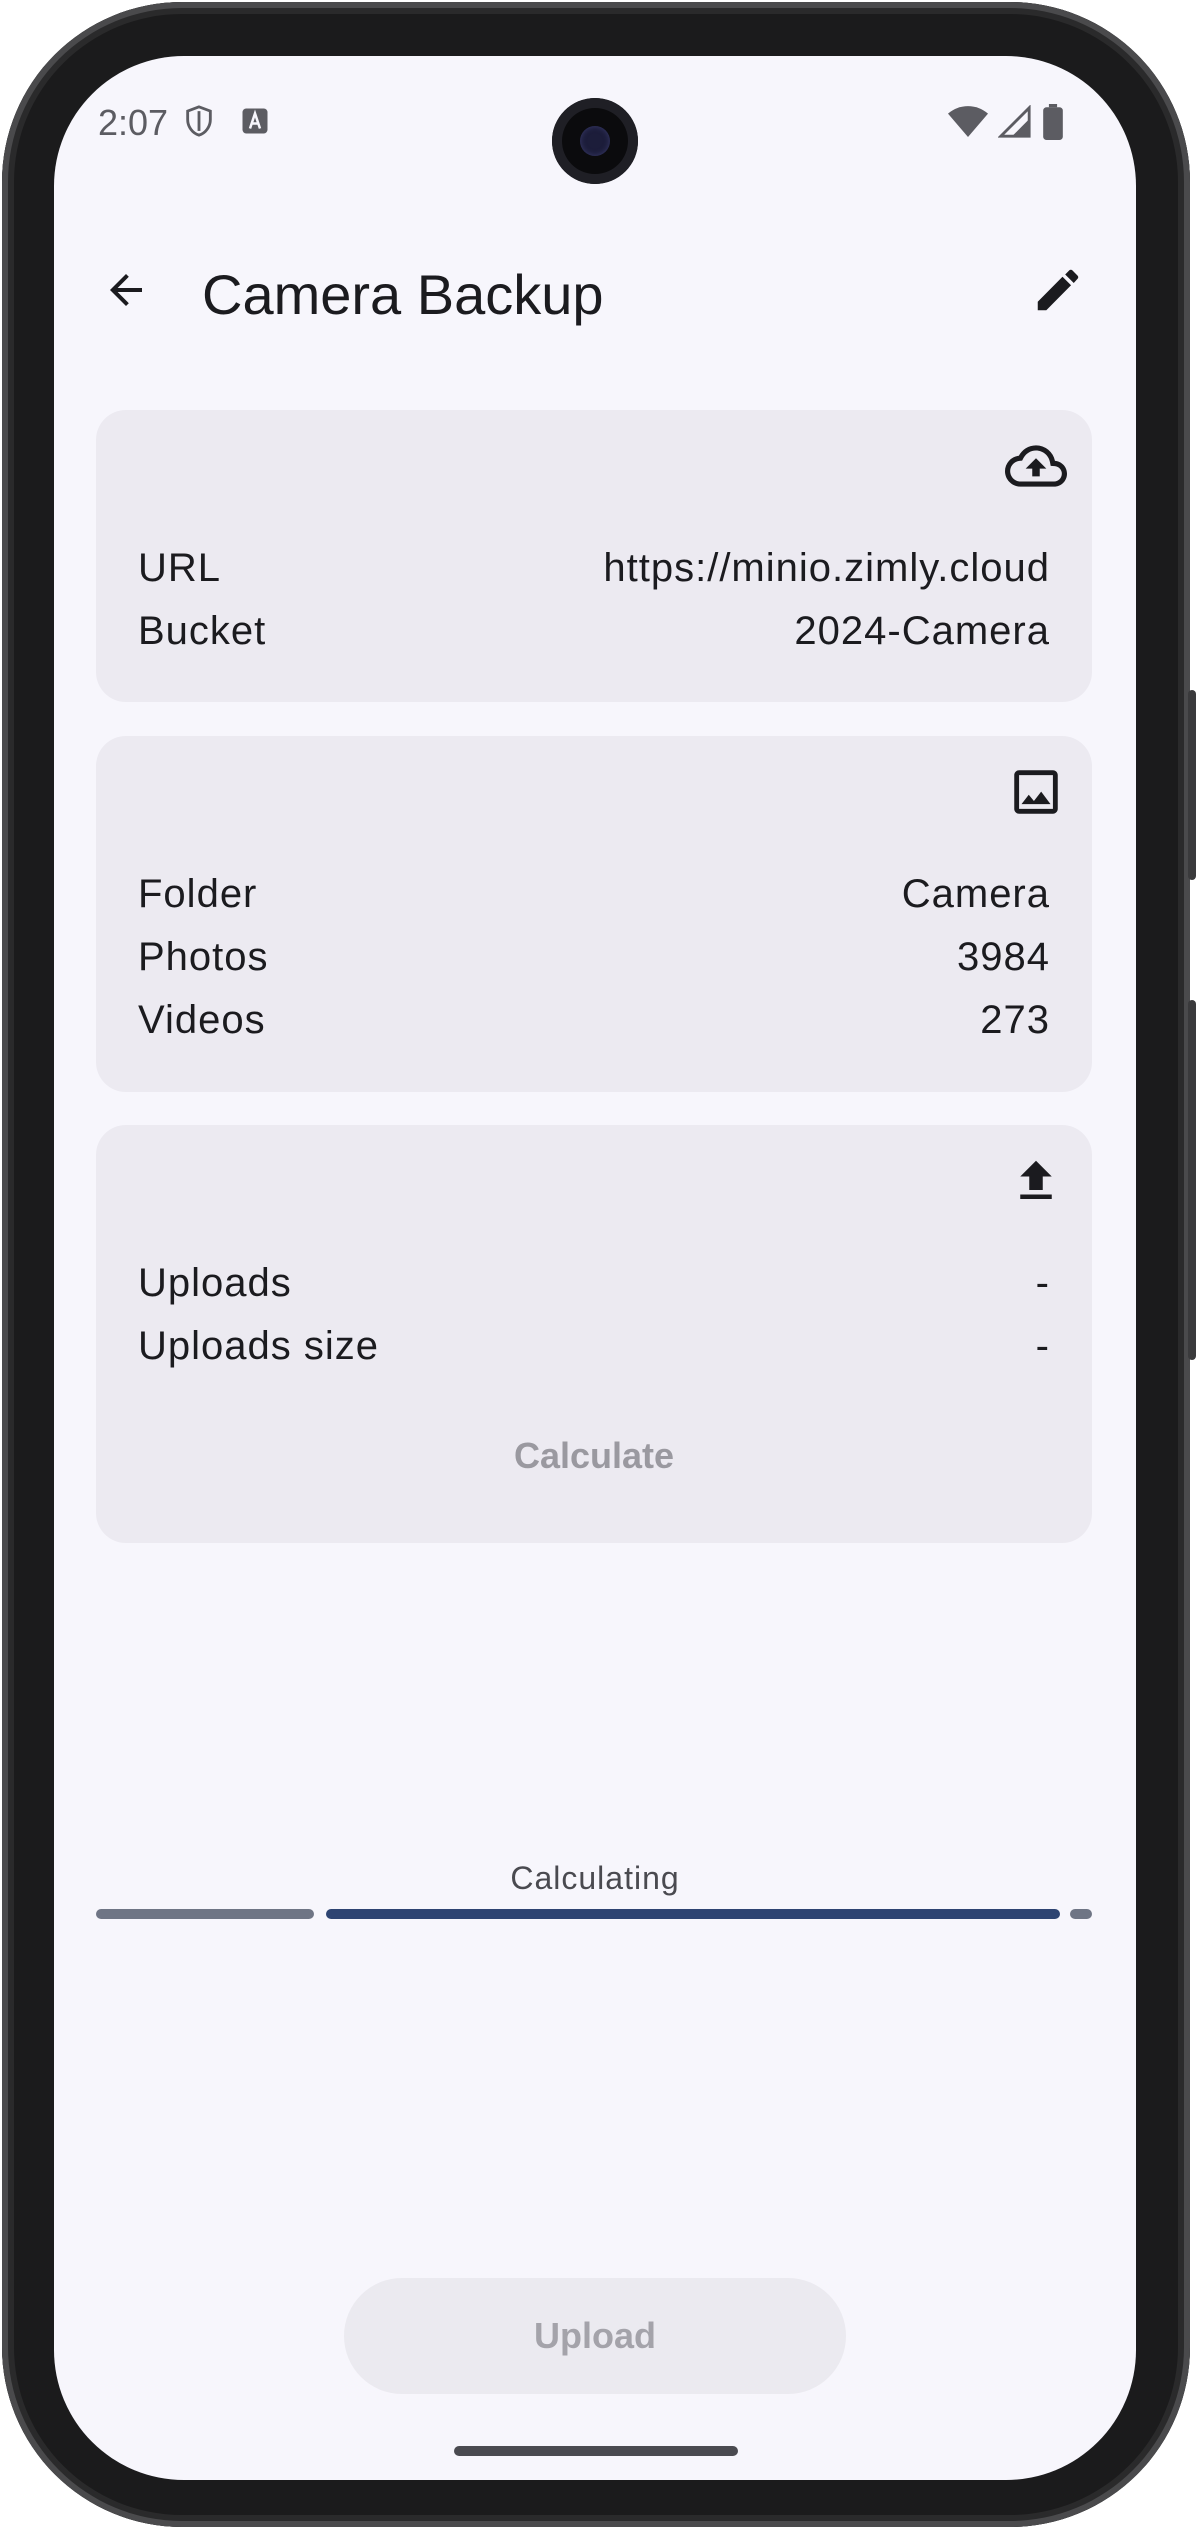  Describe the element at coordinates (596, 2451) in the screenshot. I see `home-indicator` at that location.